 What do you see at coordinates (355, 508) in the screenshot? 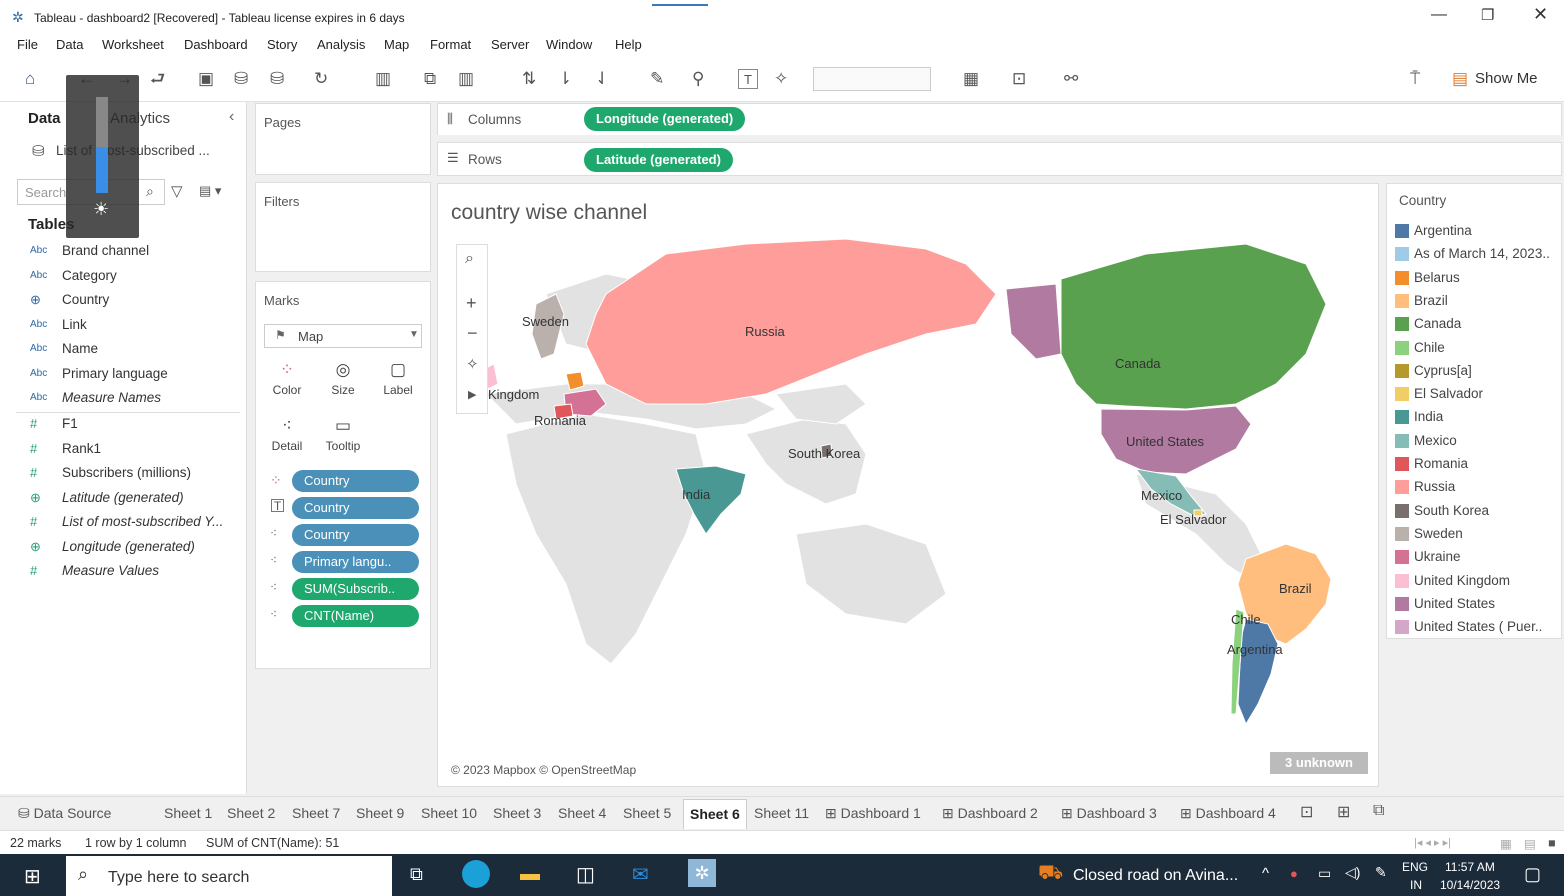
I see `pill-country-label: Country` at bounding box center [355, 508].